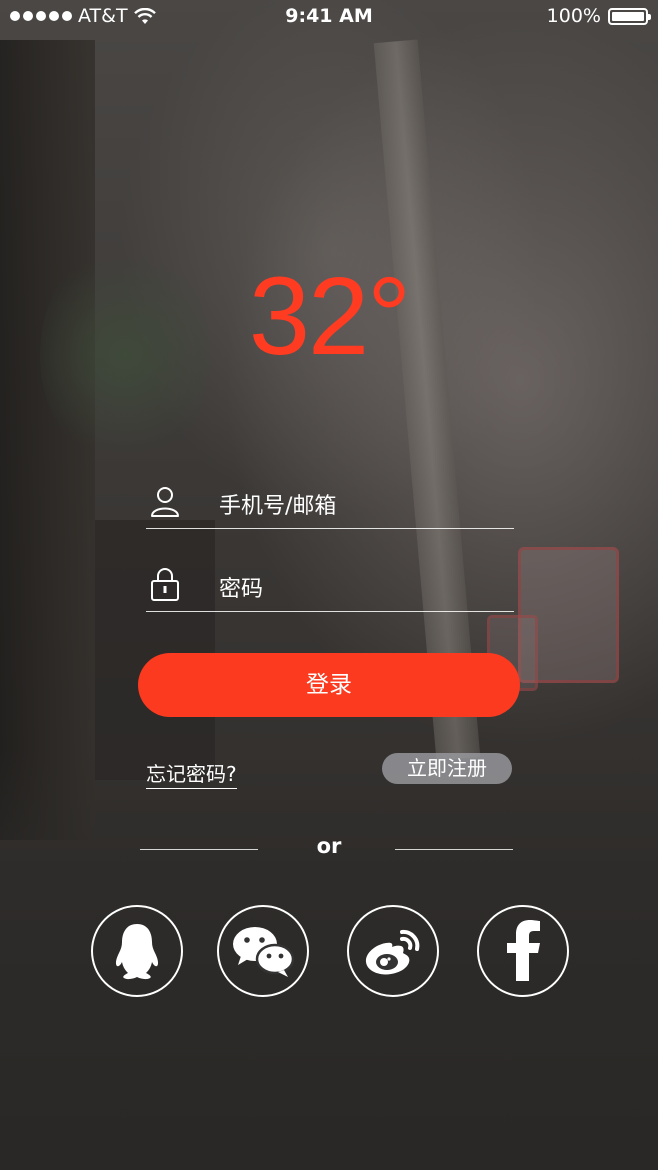  What do you see at coordinates (629, 16) in the screenshot?
I see `battery-icon` at bounding box center [629, 16].